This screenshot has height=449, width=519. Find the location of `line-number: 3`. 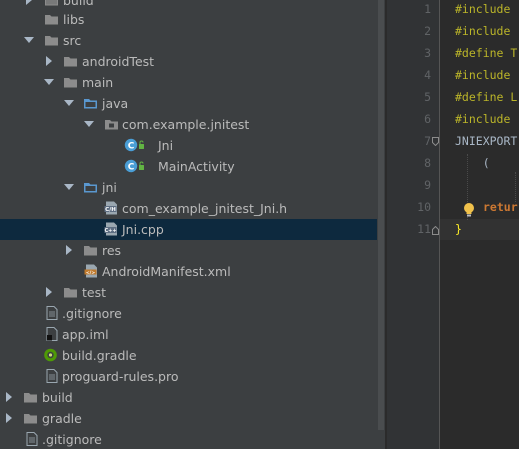

line-number: 3 is located at coordinates (427, 53).